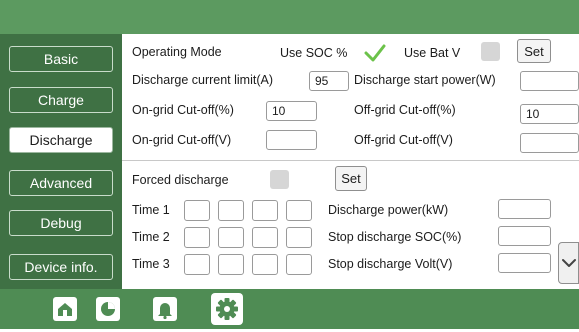 This screenshot has height=332, width=579. What do you see at coordinates (549, 81) in the screenshot?
I see `discharge-start-power-input` at bounding box center [549, 81].